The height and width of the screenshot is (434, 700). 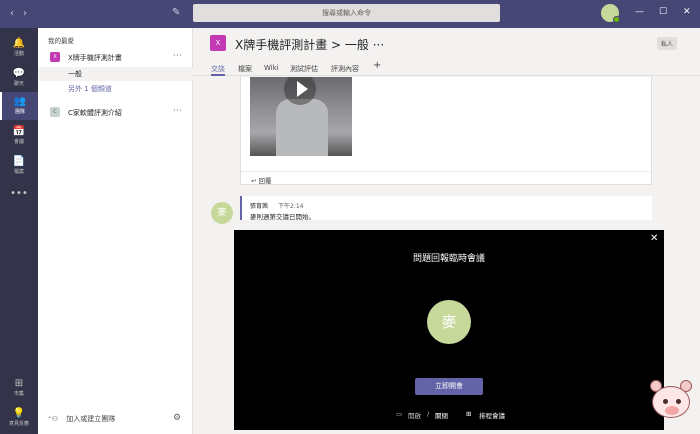 I want to click on team-name: X牌手機評測計畫, so click(x=95, y=58).